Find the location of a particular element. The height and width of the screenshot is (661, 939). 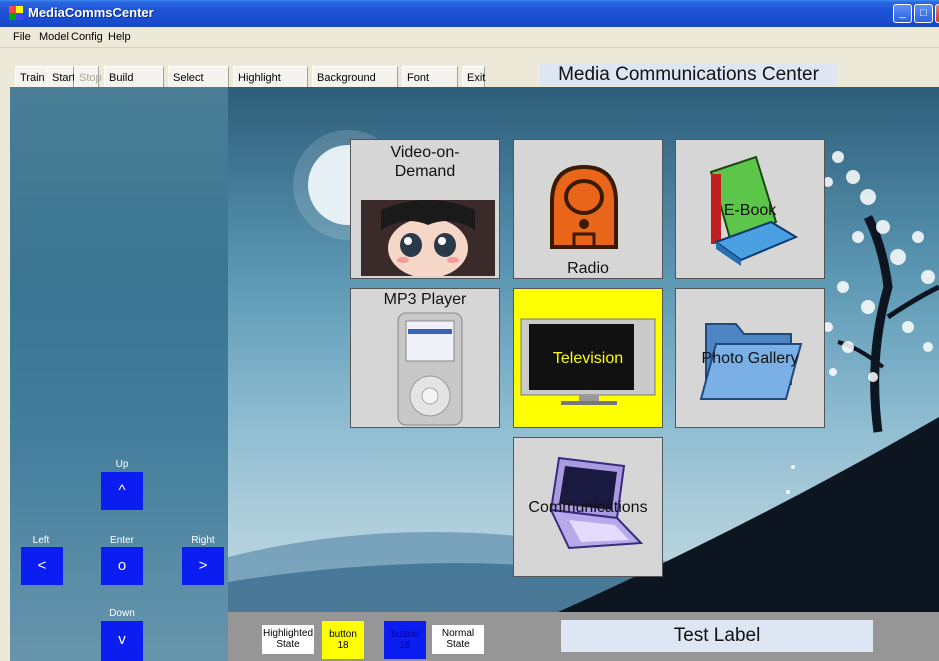

highlighted-state-label: Highlighted State is located at coordinates (288, 639).